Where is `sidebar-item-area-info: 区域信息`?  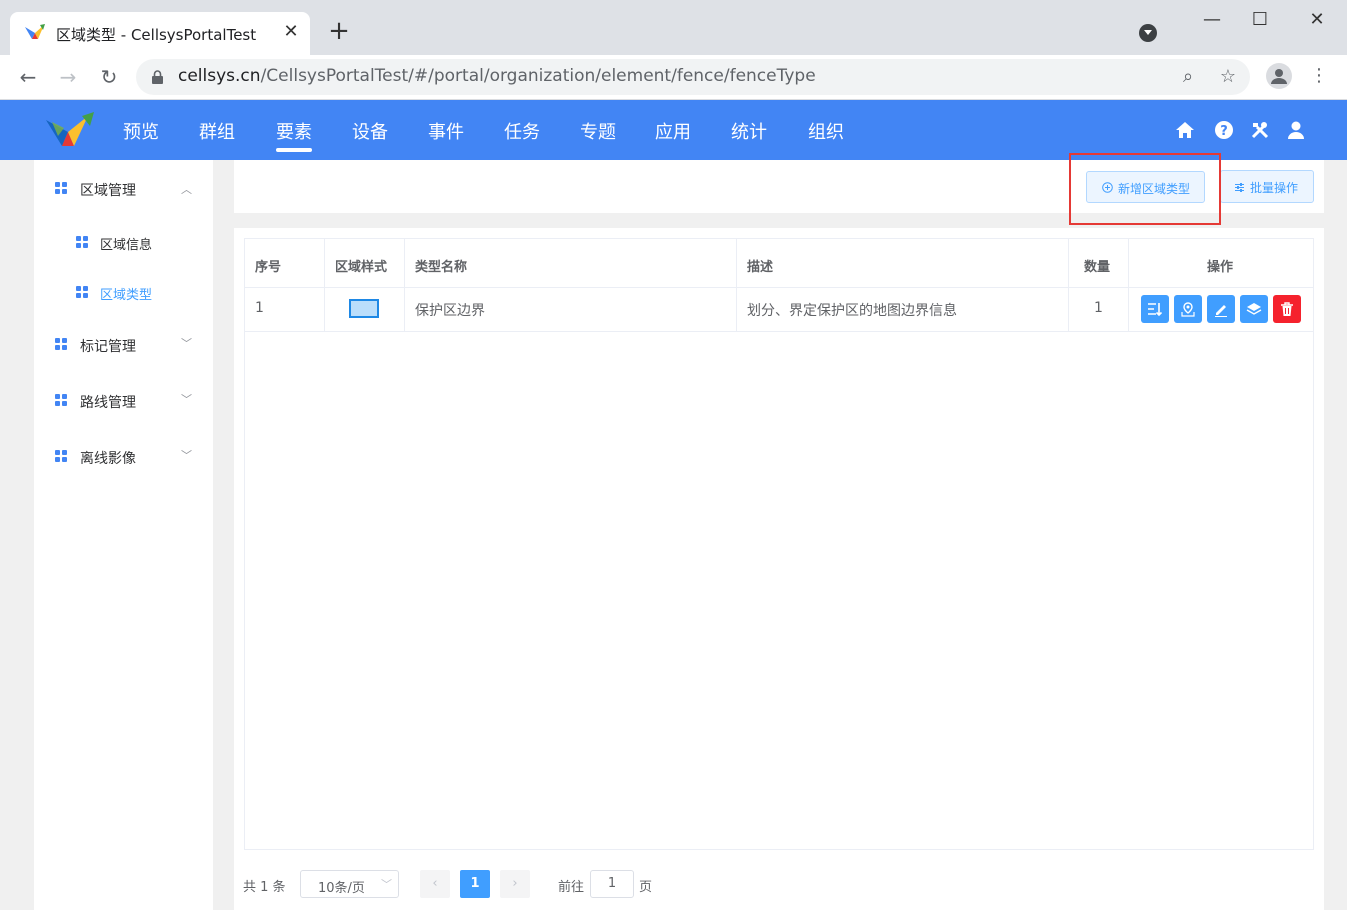
sidebar-item-area-info: 区域信息 is located at coordinates (123, 242).